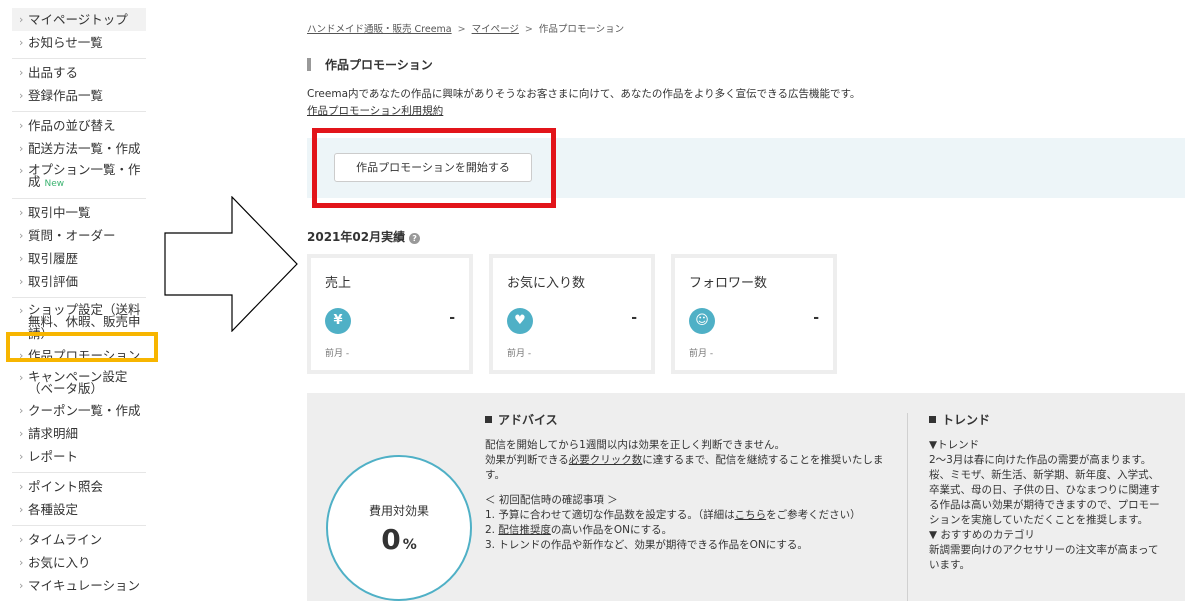  What do you see at coordinates (610, 515) in the screenshot?
I see `check-text: 1. 予算に合わせて適切な作品数を設定する。（詳細は` at bounding box center [610, 515].